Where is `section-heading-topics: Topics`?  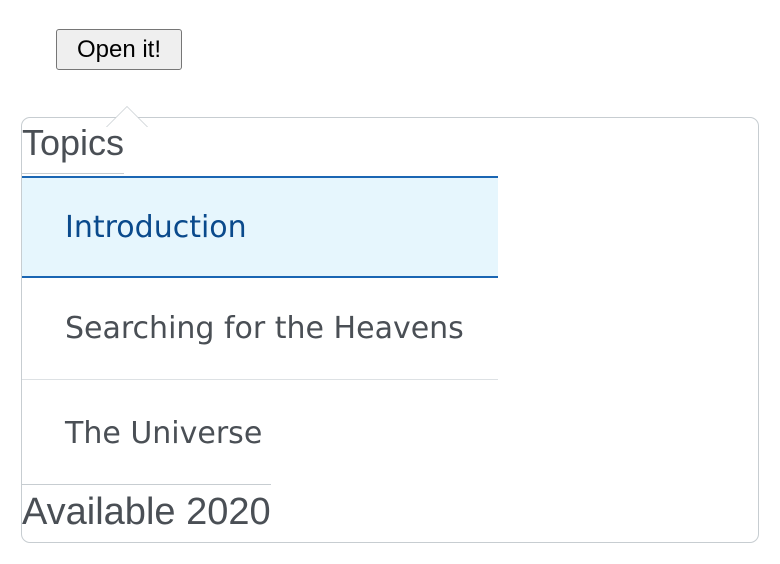
section-heading-topics: Topics is located at coordinates (73, 149).